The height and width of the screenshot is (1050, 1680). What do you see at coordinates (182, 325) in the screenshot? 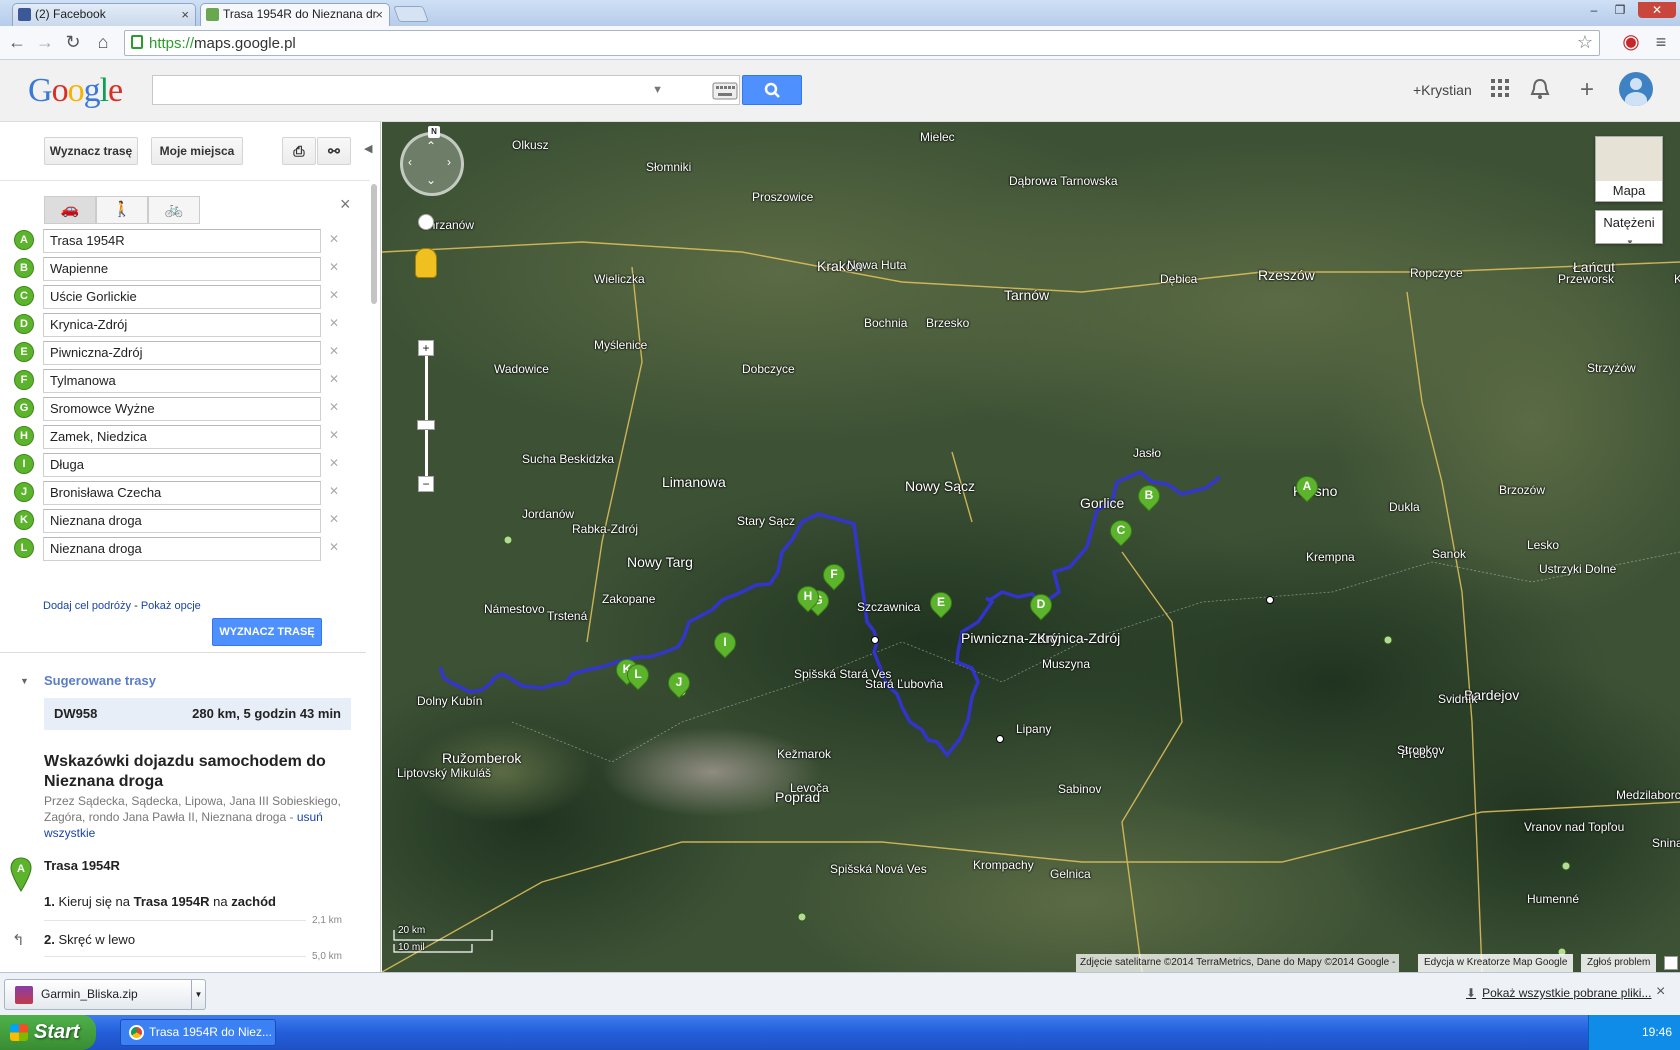
I see `waypoint-input: Krynica-Zdrój` at bounding box center [182, 325].